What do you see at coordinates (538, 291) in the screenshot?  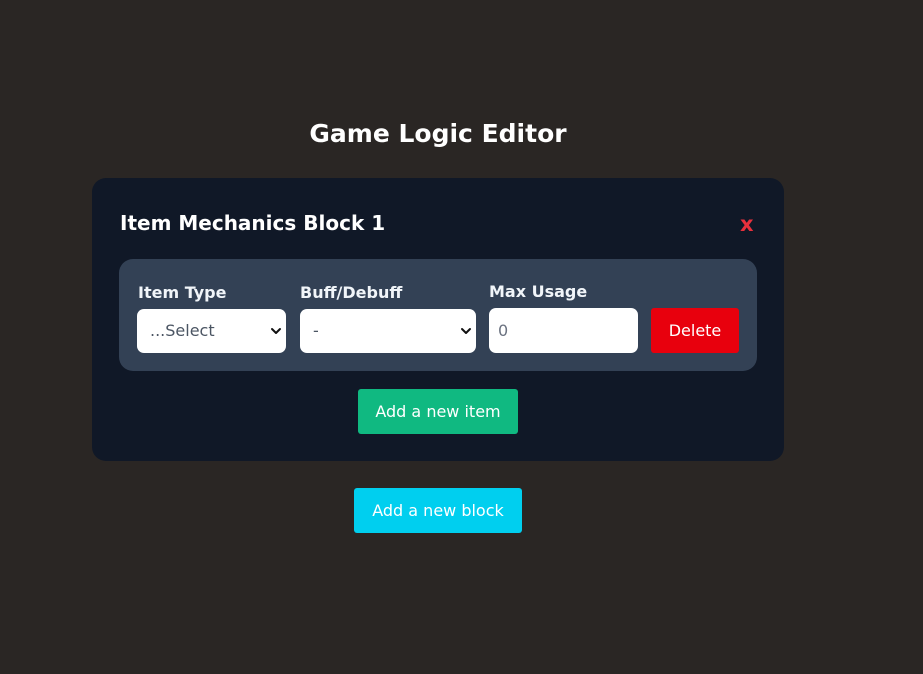 I see `max-usage-label: Max Usage` at bounding box center [538, 291].